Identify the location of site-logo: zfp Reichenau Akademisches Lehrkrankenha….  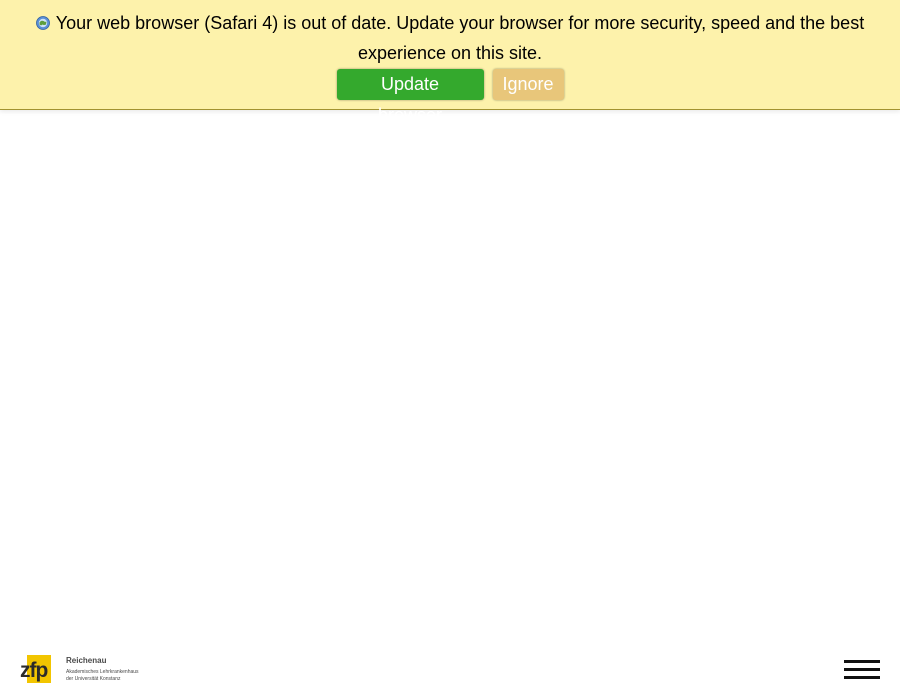
(92, 670).